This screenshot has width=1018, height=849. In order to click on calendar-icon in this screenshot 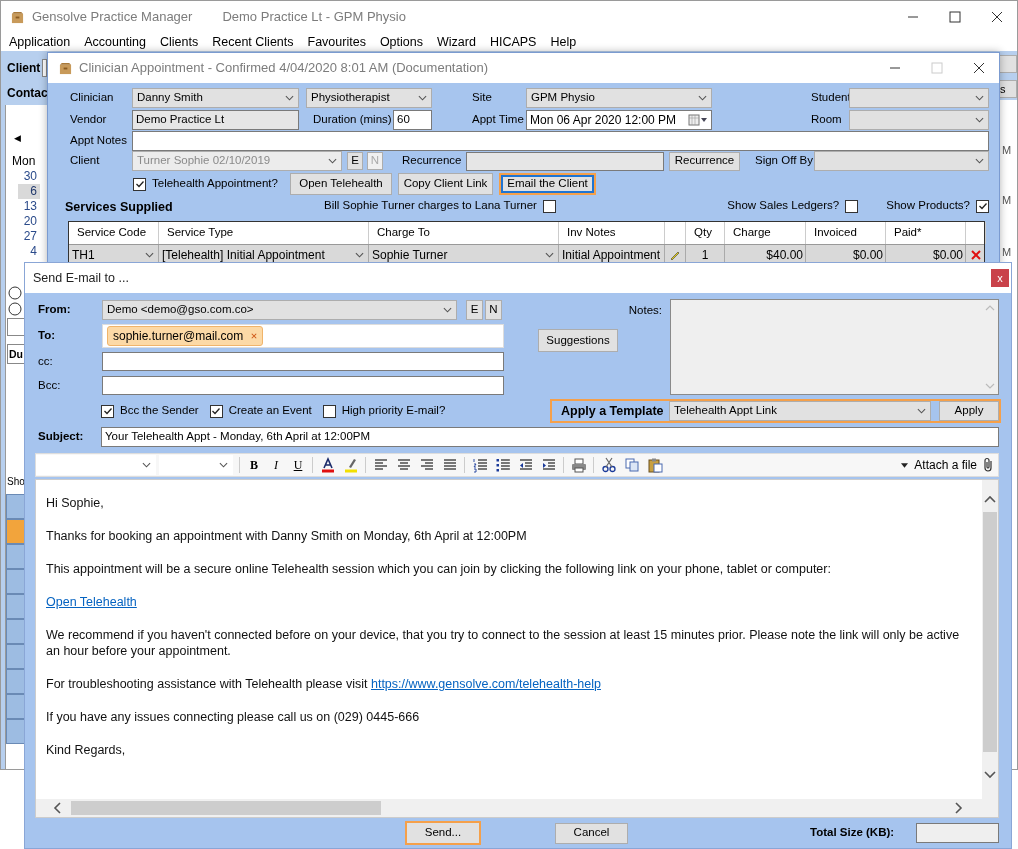, I will do `click(698, 119)`.